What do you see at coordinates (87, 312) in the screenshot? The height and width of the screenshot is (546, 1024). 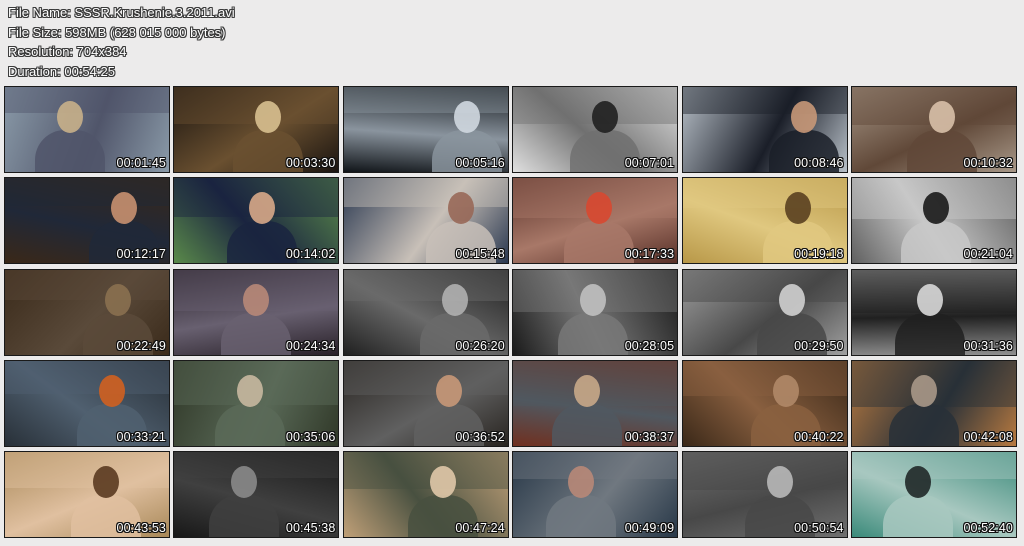 I see `video-thumbnail: 00:22:49` at bounding box center [87, 312].